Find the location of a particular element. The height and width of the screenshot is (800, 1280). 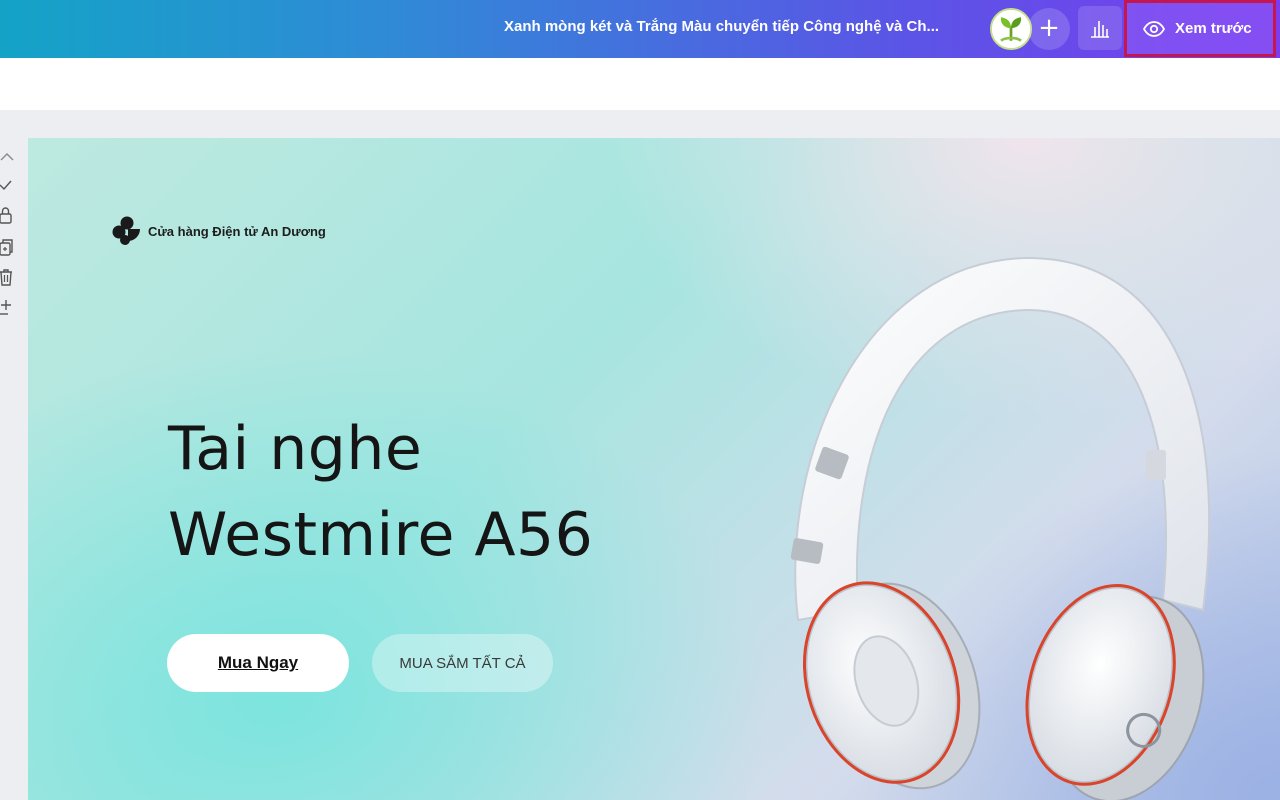

insights-button is located at coordinates (1100, 28).